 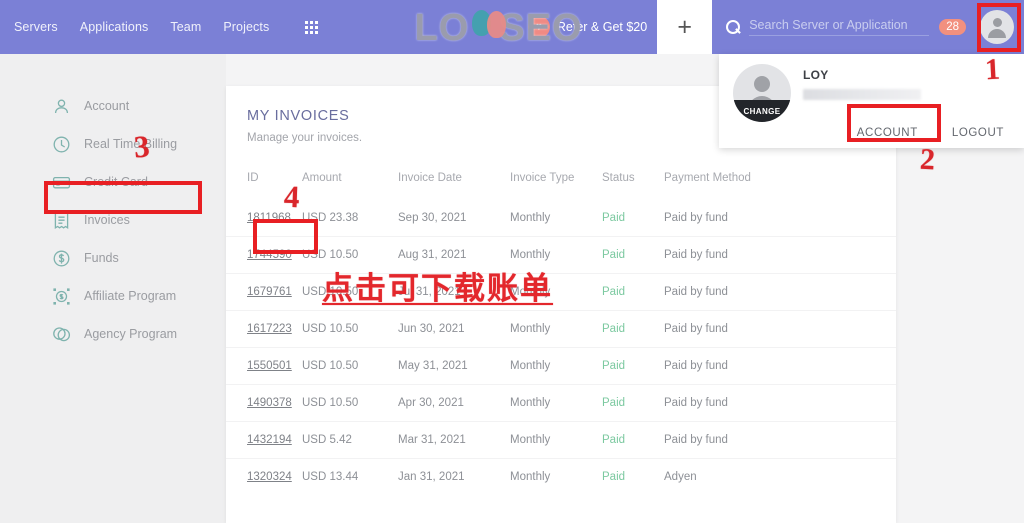 I want to click on add-new-button: +, so click(x=685, y=27).